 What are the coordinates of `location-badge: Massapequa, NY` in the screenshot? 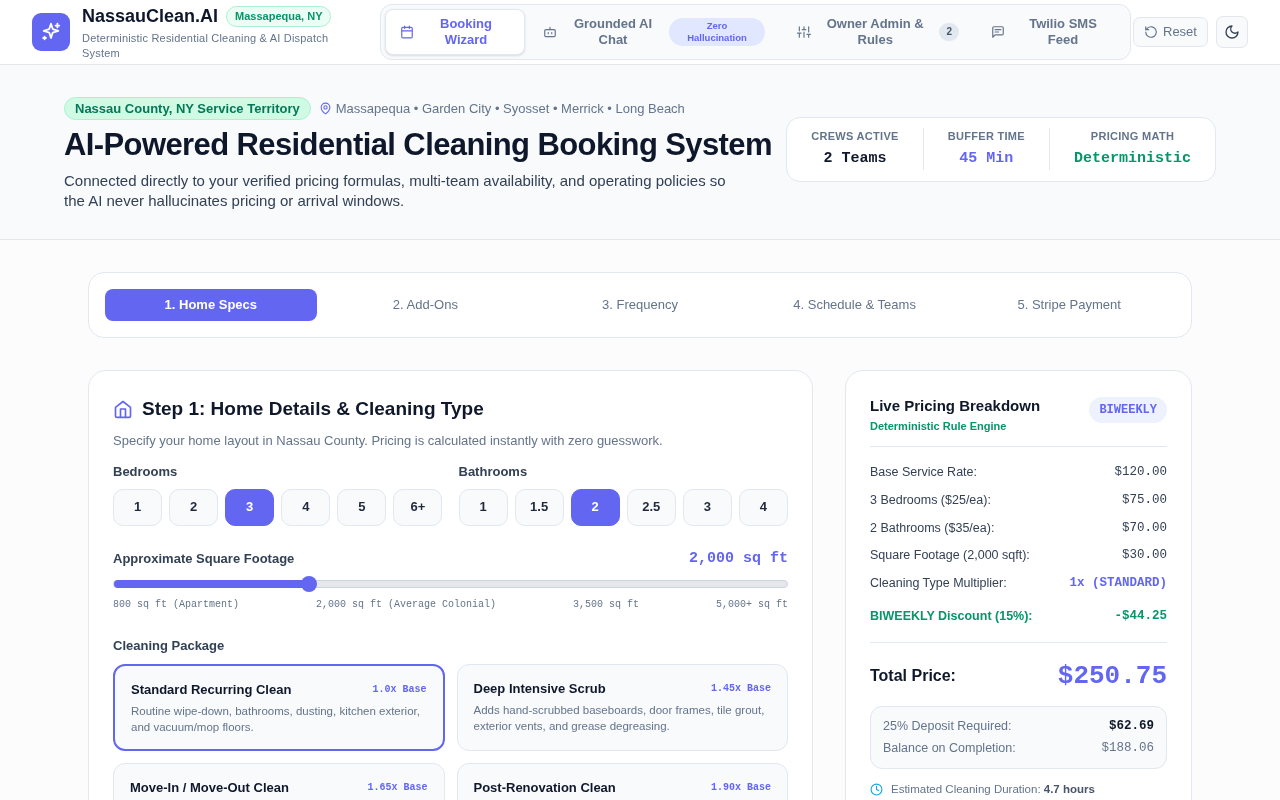 It's located at (279, 16).